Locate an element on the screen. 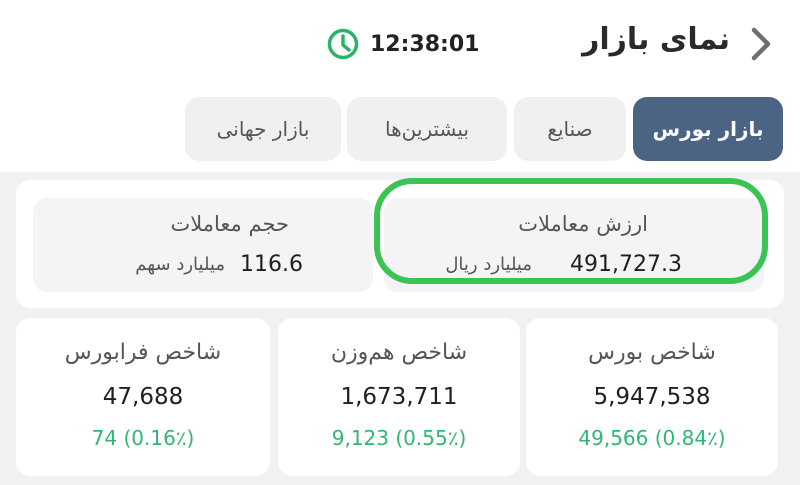 The image size is (800, 485). market-clock: 12:38:01 is located at coordinates (402, 44).